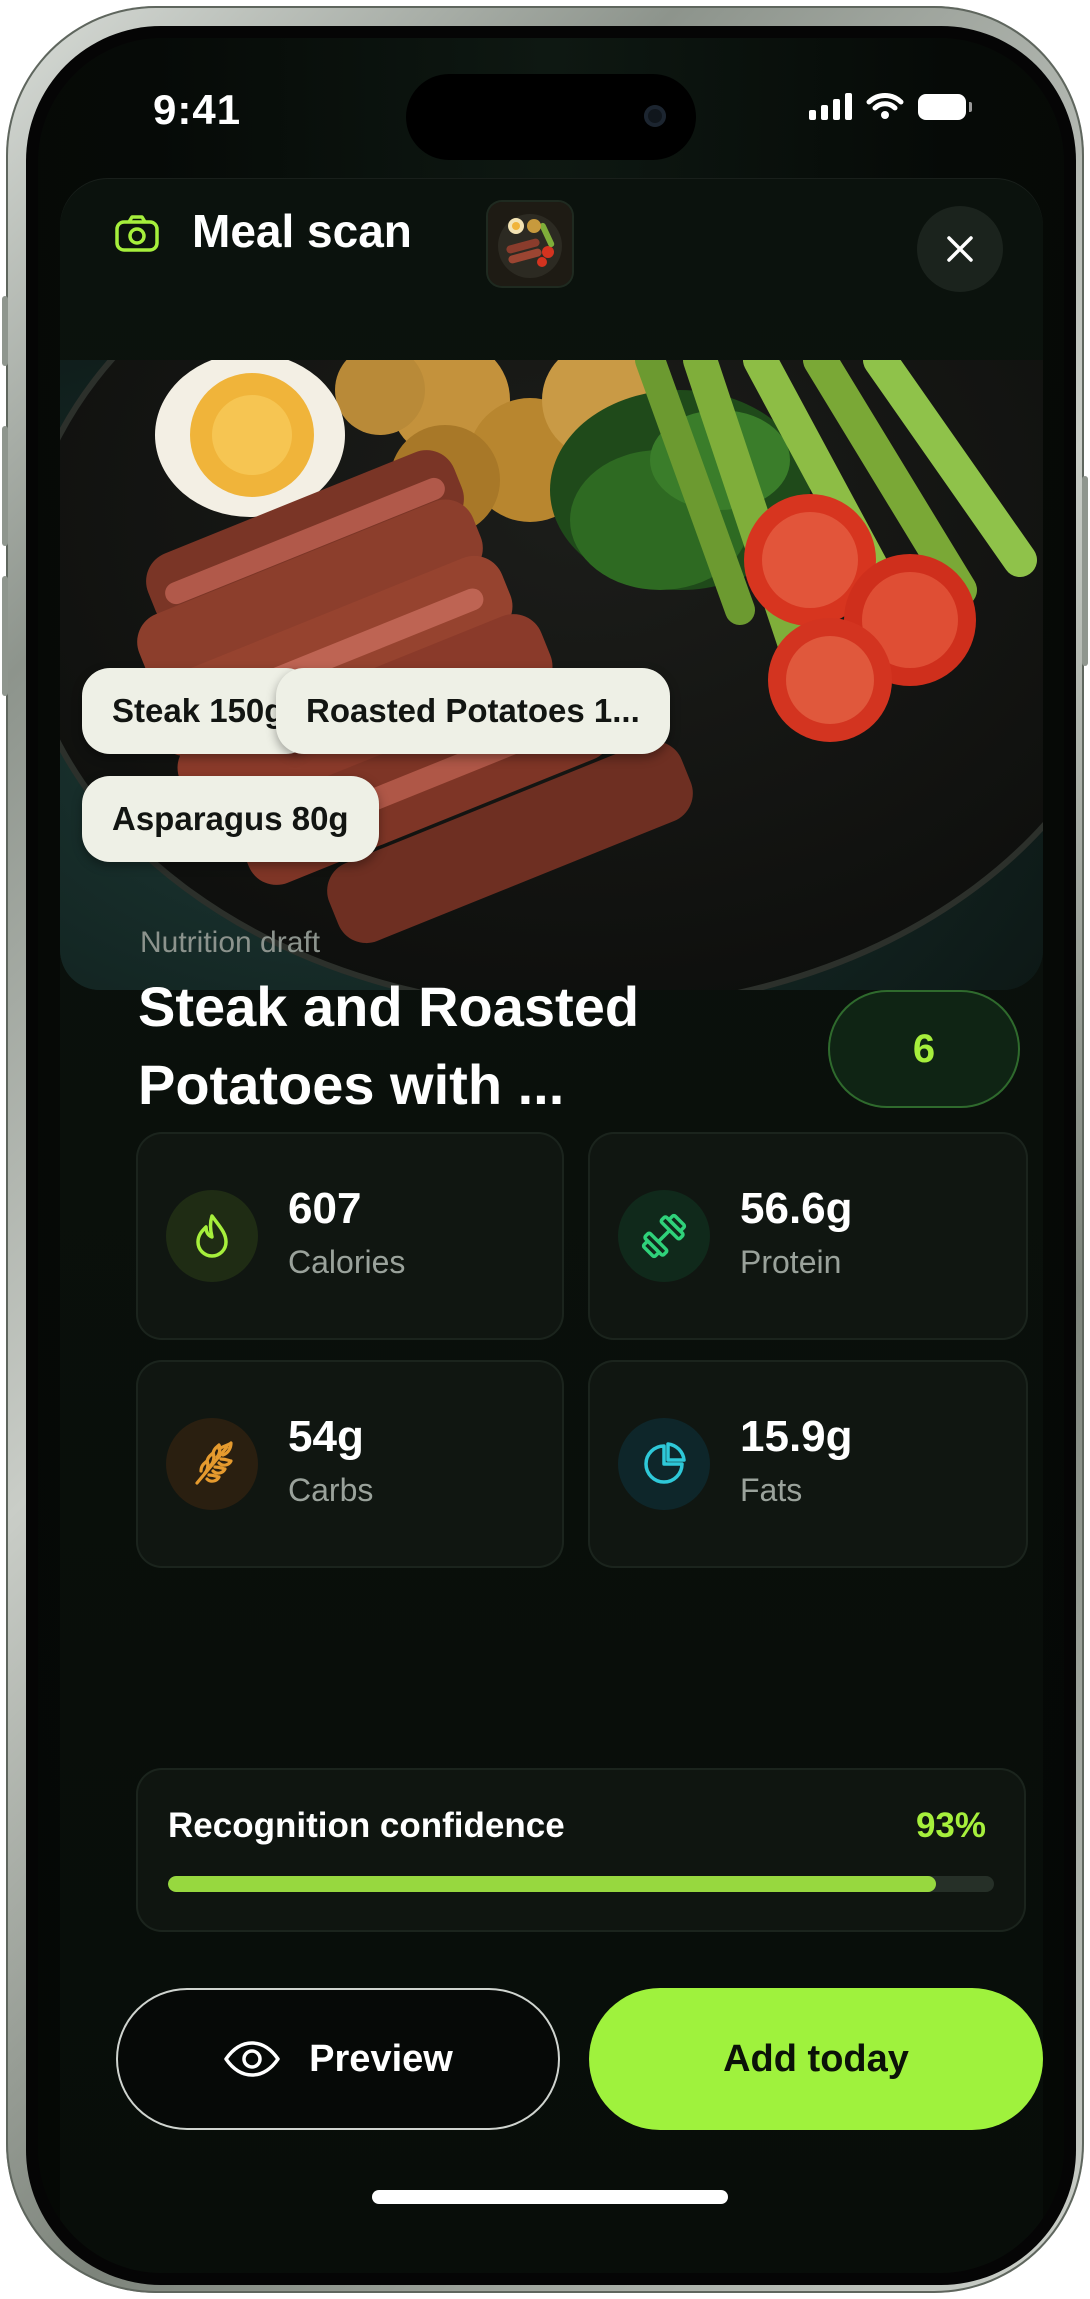 Image resolution: width=1090 pixels, height=2299 pixels. What do you see at coordinates (945, 107) in the screenshot?
I see `battery-icon` at bounding box center [945, 107].